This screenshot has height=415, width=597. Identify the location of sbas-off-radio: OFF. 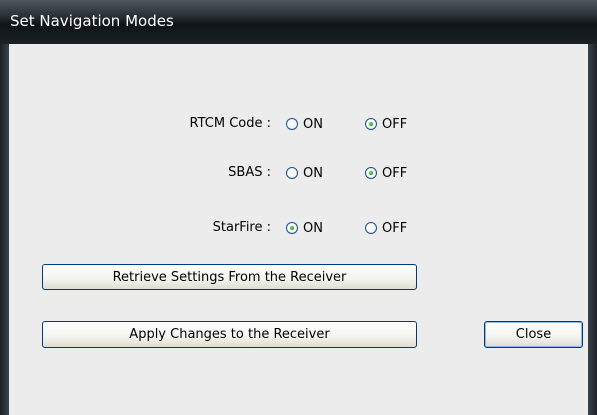
(386, 173).